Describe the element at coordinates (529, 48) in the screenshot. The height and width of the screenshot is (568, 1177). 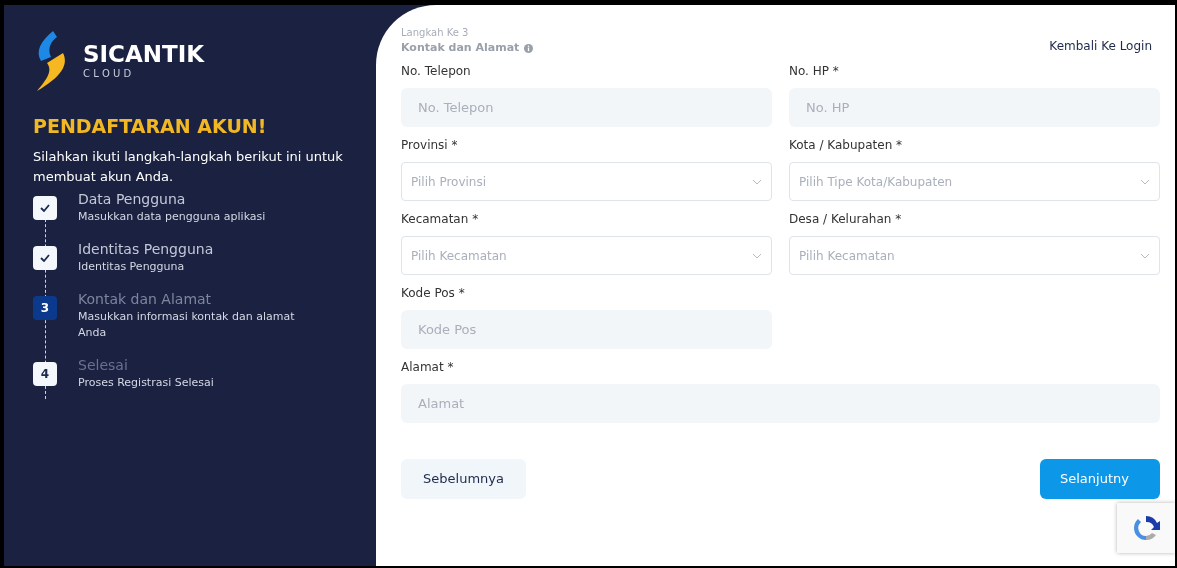
I see `info-icon` at that location.